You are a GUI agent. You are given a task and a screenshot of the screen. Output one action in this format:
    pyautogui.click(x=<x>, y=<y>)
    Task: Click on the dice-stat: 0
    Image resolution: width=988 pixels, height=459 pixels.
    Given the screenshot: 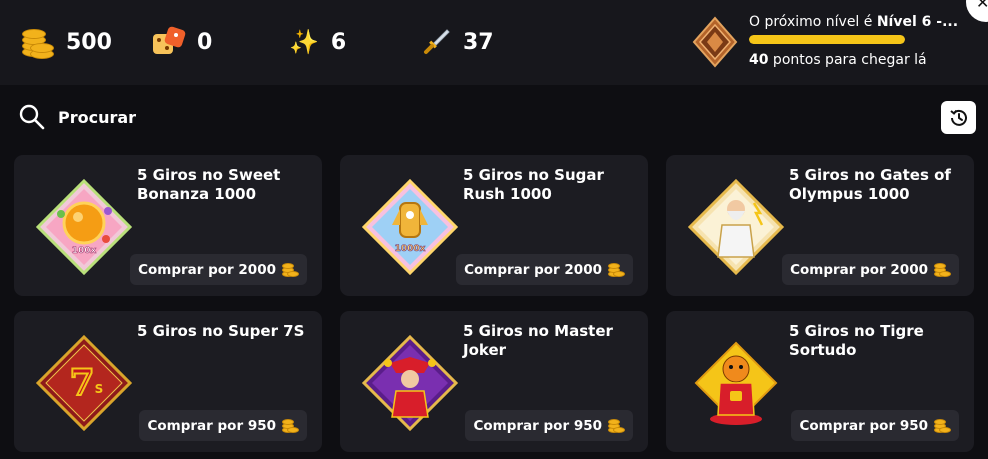 What is the action you would take?
    pyautogui.click(x=182, y=42)
    